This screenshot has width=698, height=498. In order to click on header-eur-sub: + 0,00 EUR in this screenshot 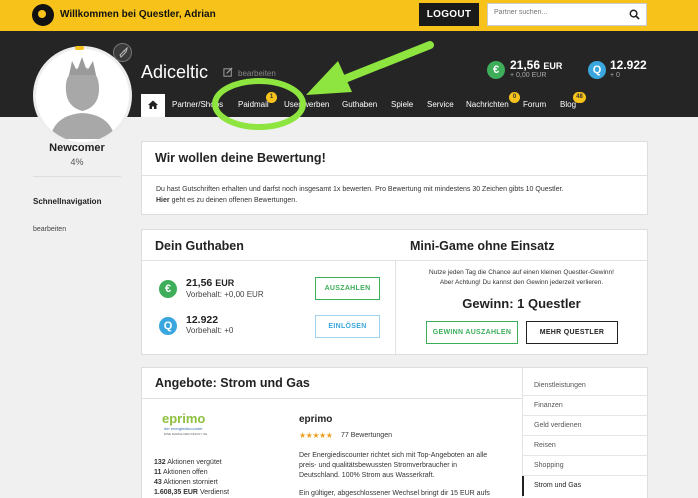, I will do `click(528, 75)`.